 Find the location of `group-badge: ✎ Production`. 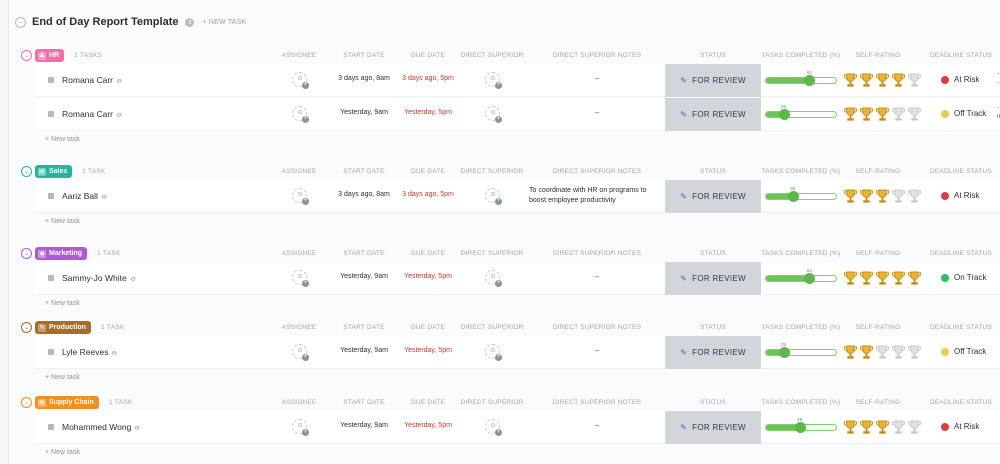

group-badge: ✎ Production is located at coordinates (63, 327).